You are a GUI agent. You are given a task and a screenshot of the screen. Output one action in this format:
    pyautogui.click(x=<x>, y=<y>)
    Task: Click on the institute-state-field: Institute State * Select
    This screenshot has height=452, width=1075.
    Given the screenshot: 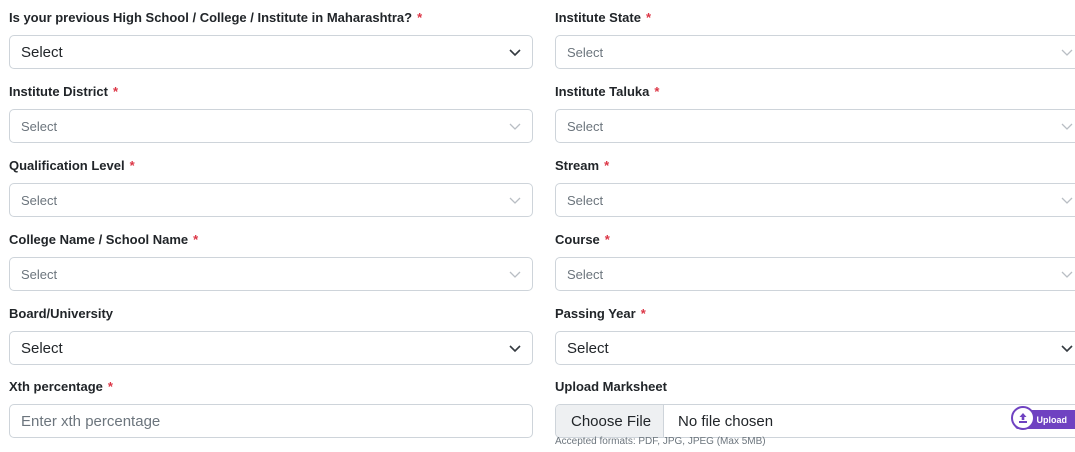 What is the action you would take?
    pyautogui.click(x=815, y=39)
    